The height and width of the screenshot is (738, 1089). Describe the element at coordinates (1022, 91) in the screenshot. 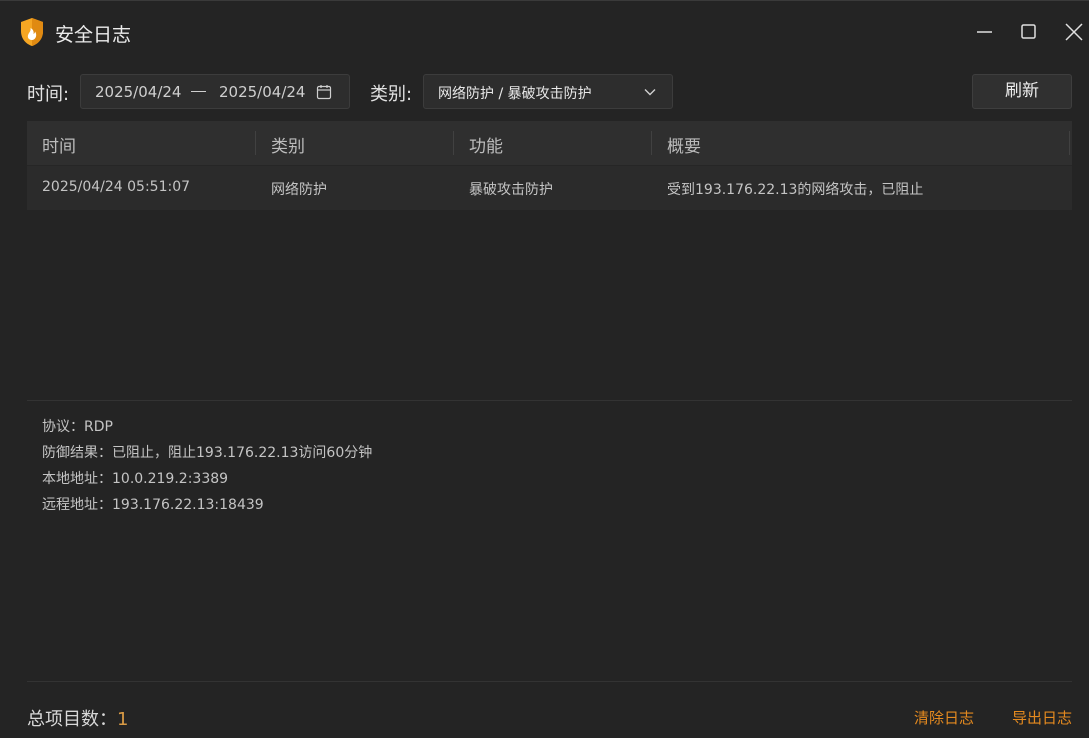

I see `refresh-button: 刷新` at that location.